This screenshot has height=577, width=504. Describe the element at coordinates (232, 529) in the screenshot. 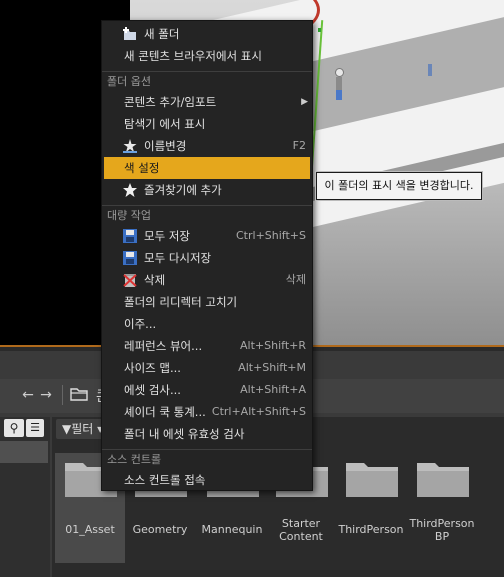

I see `folder-label: Mannequin` at that location.